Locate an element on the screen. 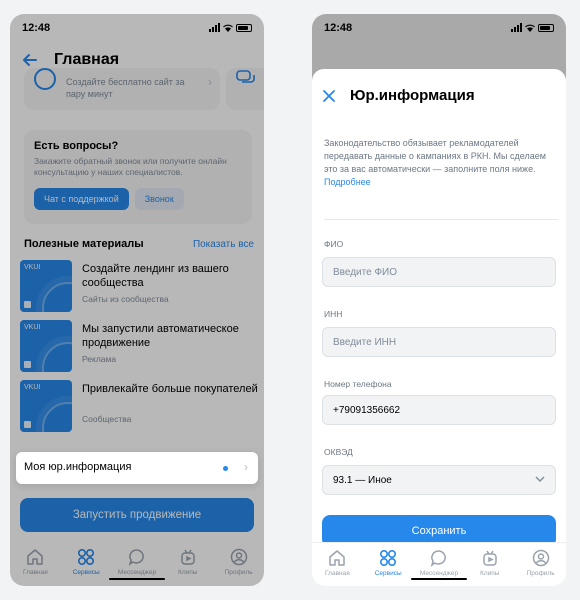 This screenshot has width=580, height=600. status-bar: 12:48 is located at coordinates (439, 28).